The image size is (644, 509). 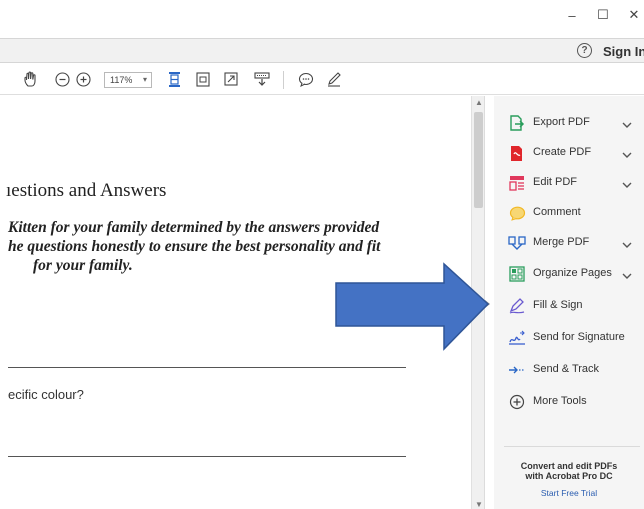 What do you see at coordinates (517, 370) in the screenshot?
I see `send-track-icon` at bounding box center [517, 370].